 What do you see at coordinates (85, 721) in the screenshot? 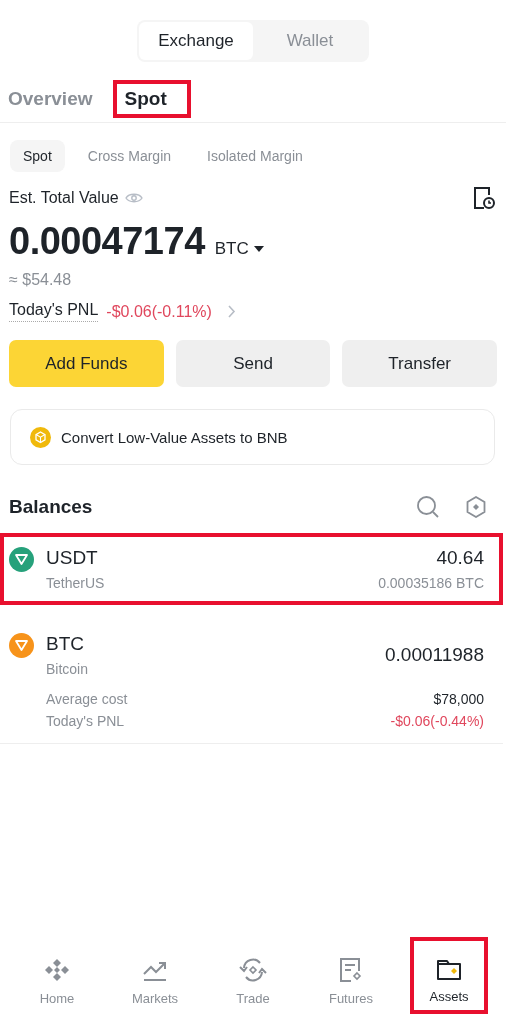
I see `detail-label: Today's PNL` at bounding box center [85, 721].